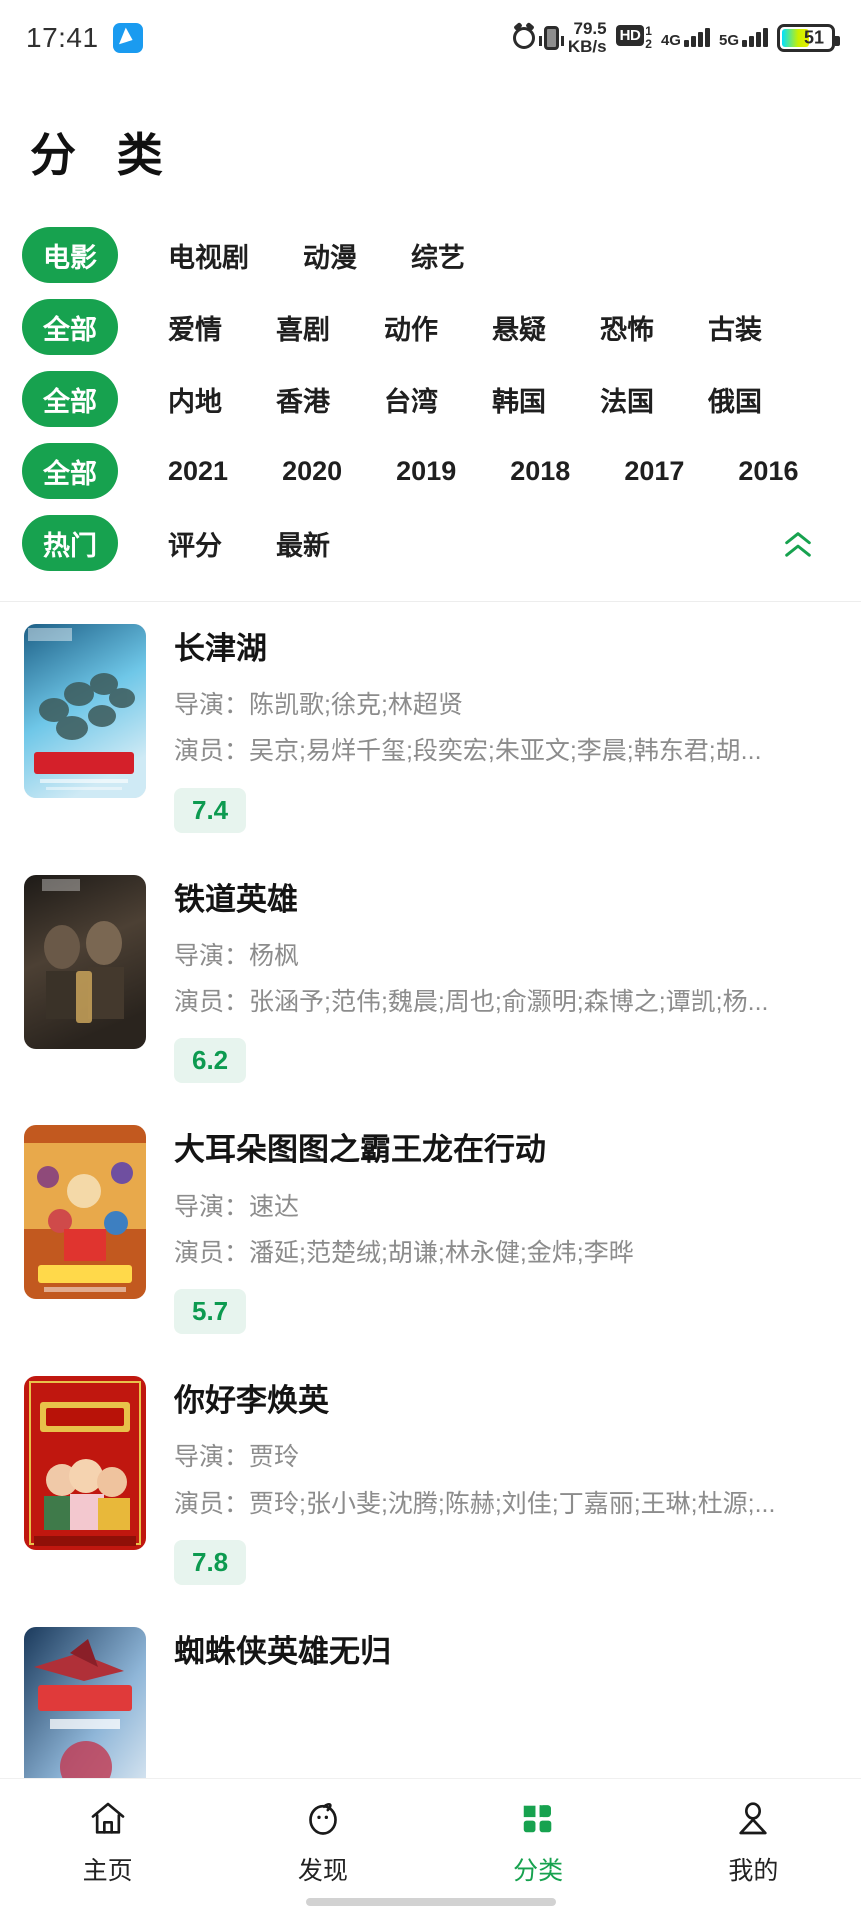 Image resolution: width=861 pixels, height=1920 pixels. What do you see at coordinates (303, 399) in the screenshot?
I see `filter-chip-region-1: 香港` at bounding box center [303, 399].